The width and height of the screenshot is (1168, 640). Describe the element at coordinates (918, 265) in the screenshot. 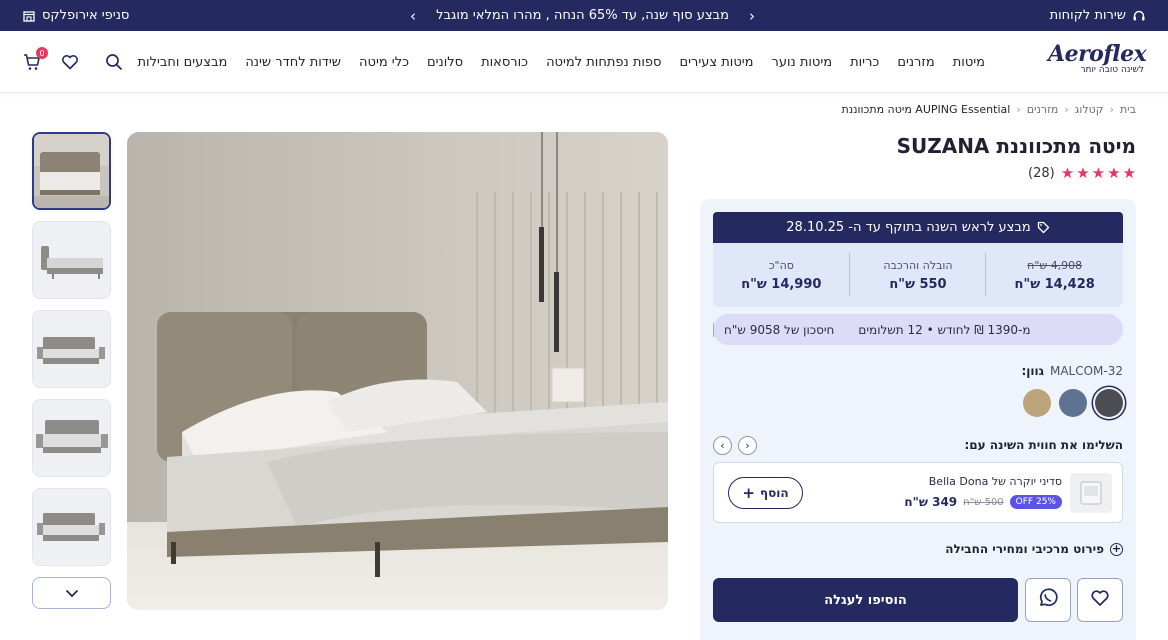

I see `delivery-label: הובלה והרכבה` at that location.